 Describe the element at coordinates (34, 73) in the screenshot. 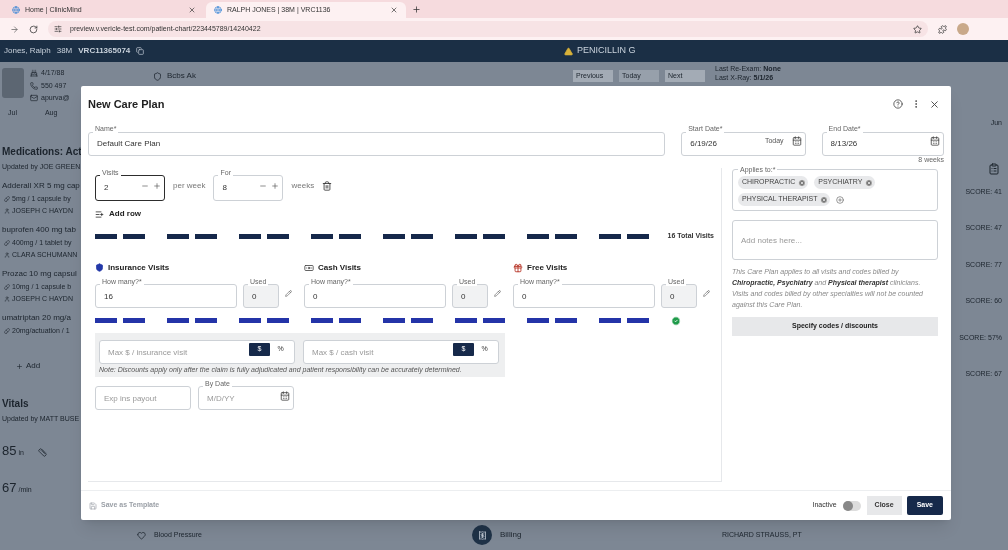

I see `cake-icon` at that location.